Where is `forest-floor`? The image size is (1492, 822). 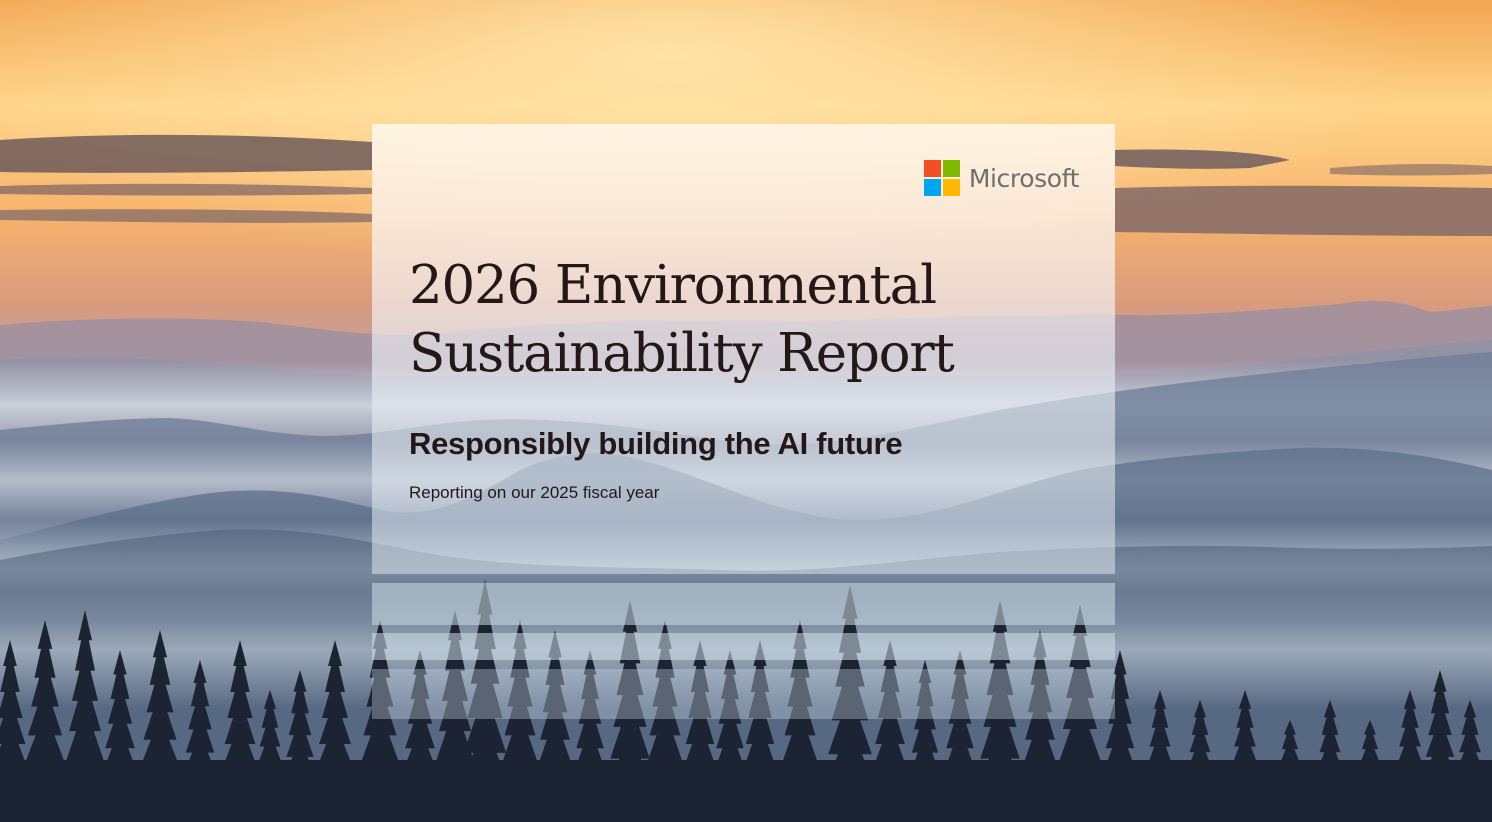
forest-floor is located at coordinates (746, 791).